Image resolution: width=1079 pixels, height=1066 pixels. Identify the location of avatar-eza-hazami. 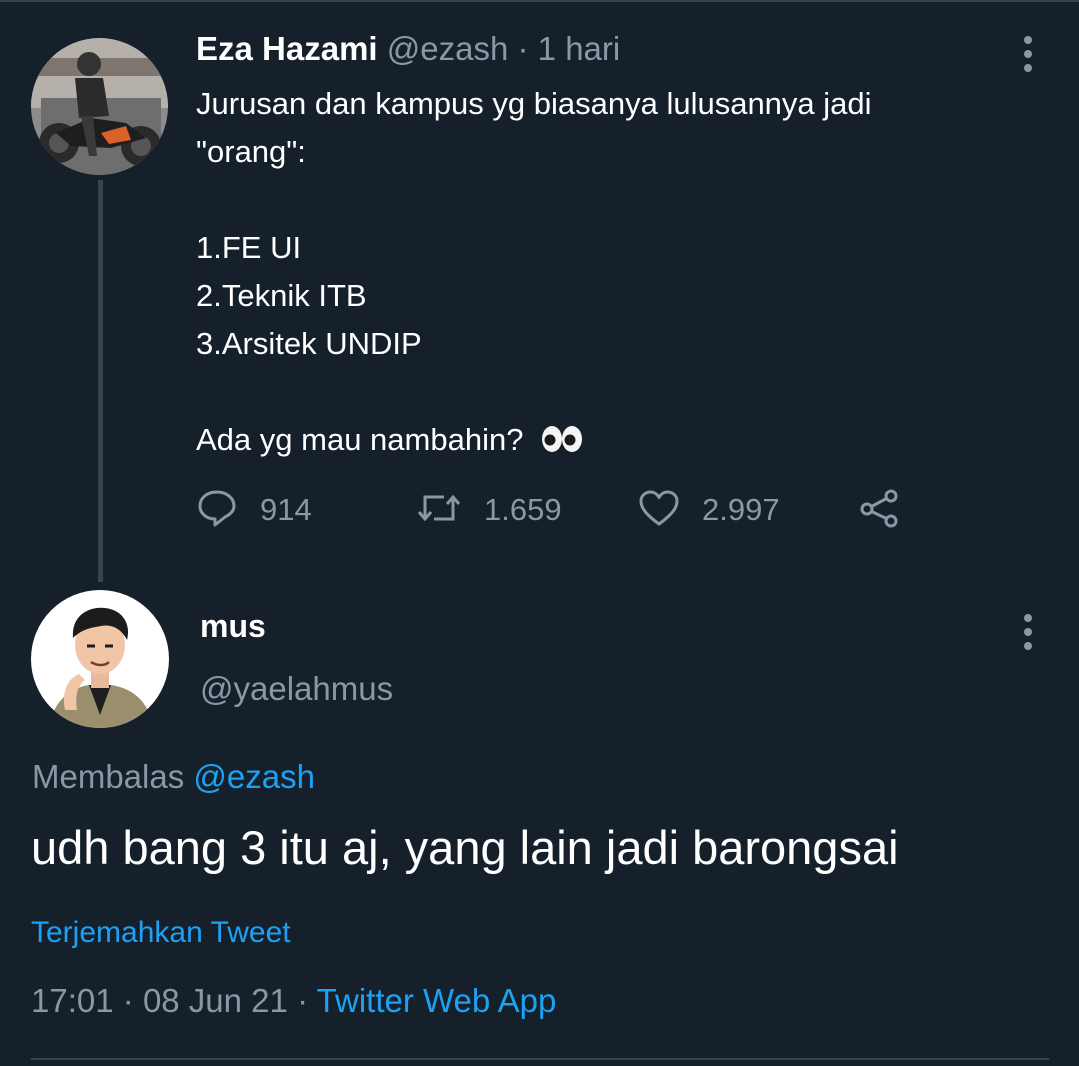
(99, 106).